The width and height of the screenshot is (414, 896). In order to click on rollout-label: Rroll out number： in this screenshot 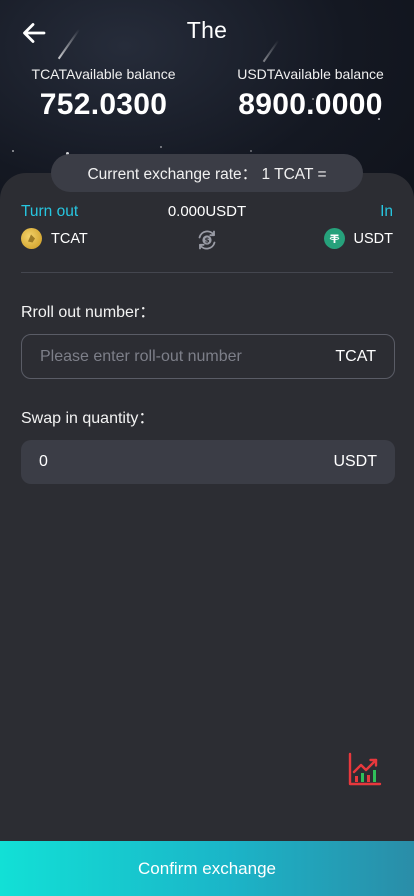, I will do `click(88, 312)`.